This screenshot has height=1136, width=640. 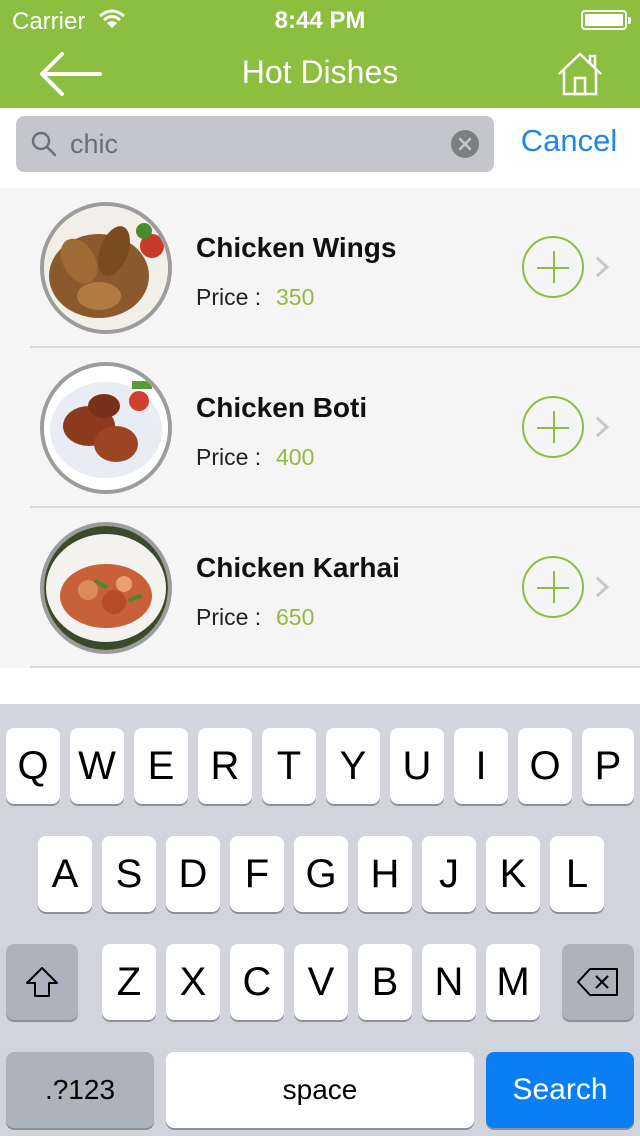 What do you see at coordinates (289, 766) in the screenshot?
I see `key-t: T` at bounding box center [289, 766].